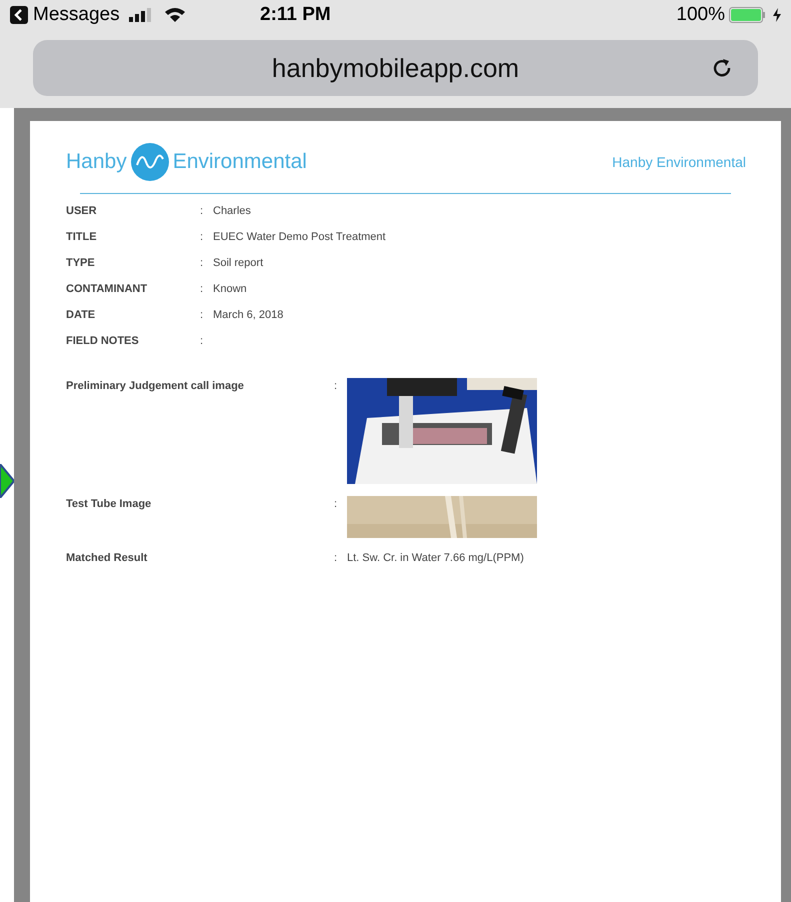 This screenshot has height=902, width=791. Describe the element at coordinates (435, 558) in the screenshot. I see `matched-result-value: Lt. Sw. Cr. in Water 7.66 mg/L(PPM)` at that location.